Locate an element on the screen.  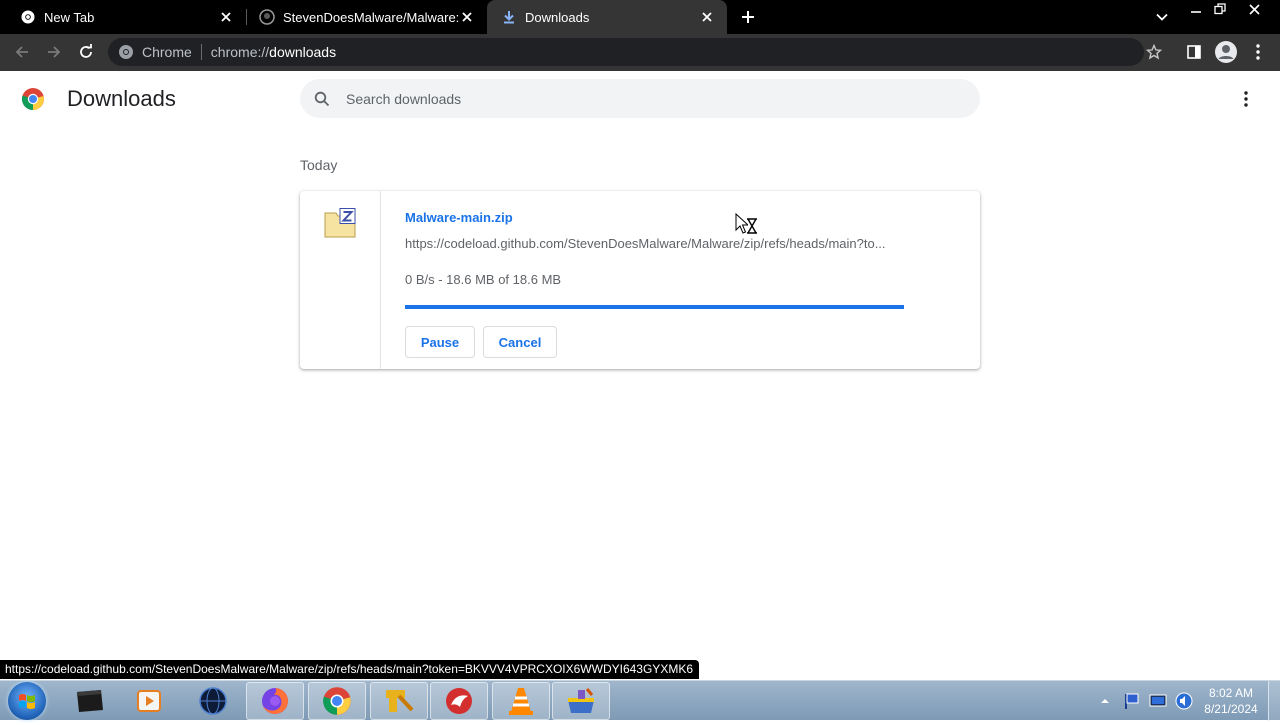
url-text: chrome://downloads is located at coordinates (273, 52).